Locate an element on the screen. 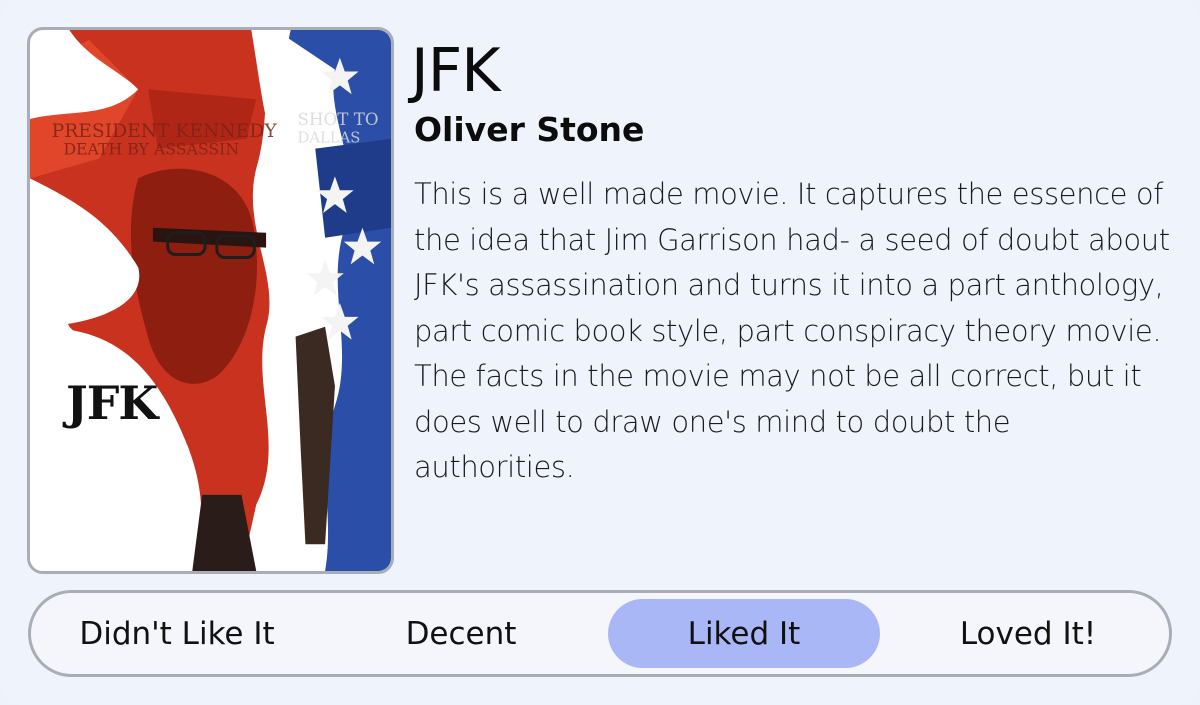  rating-option-decent: Decent is located at coordinates (461, 633).